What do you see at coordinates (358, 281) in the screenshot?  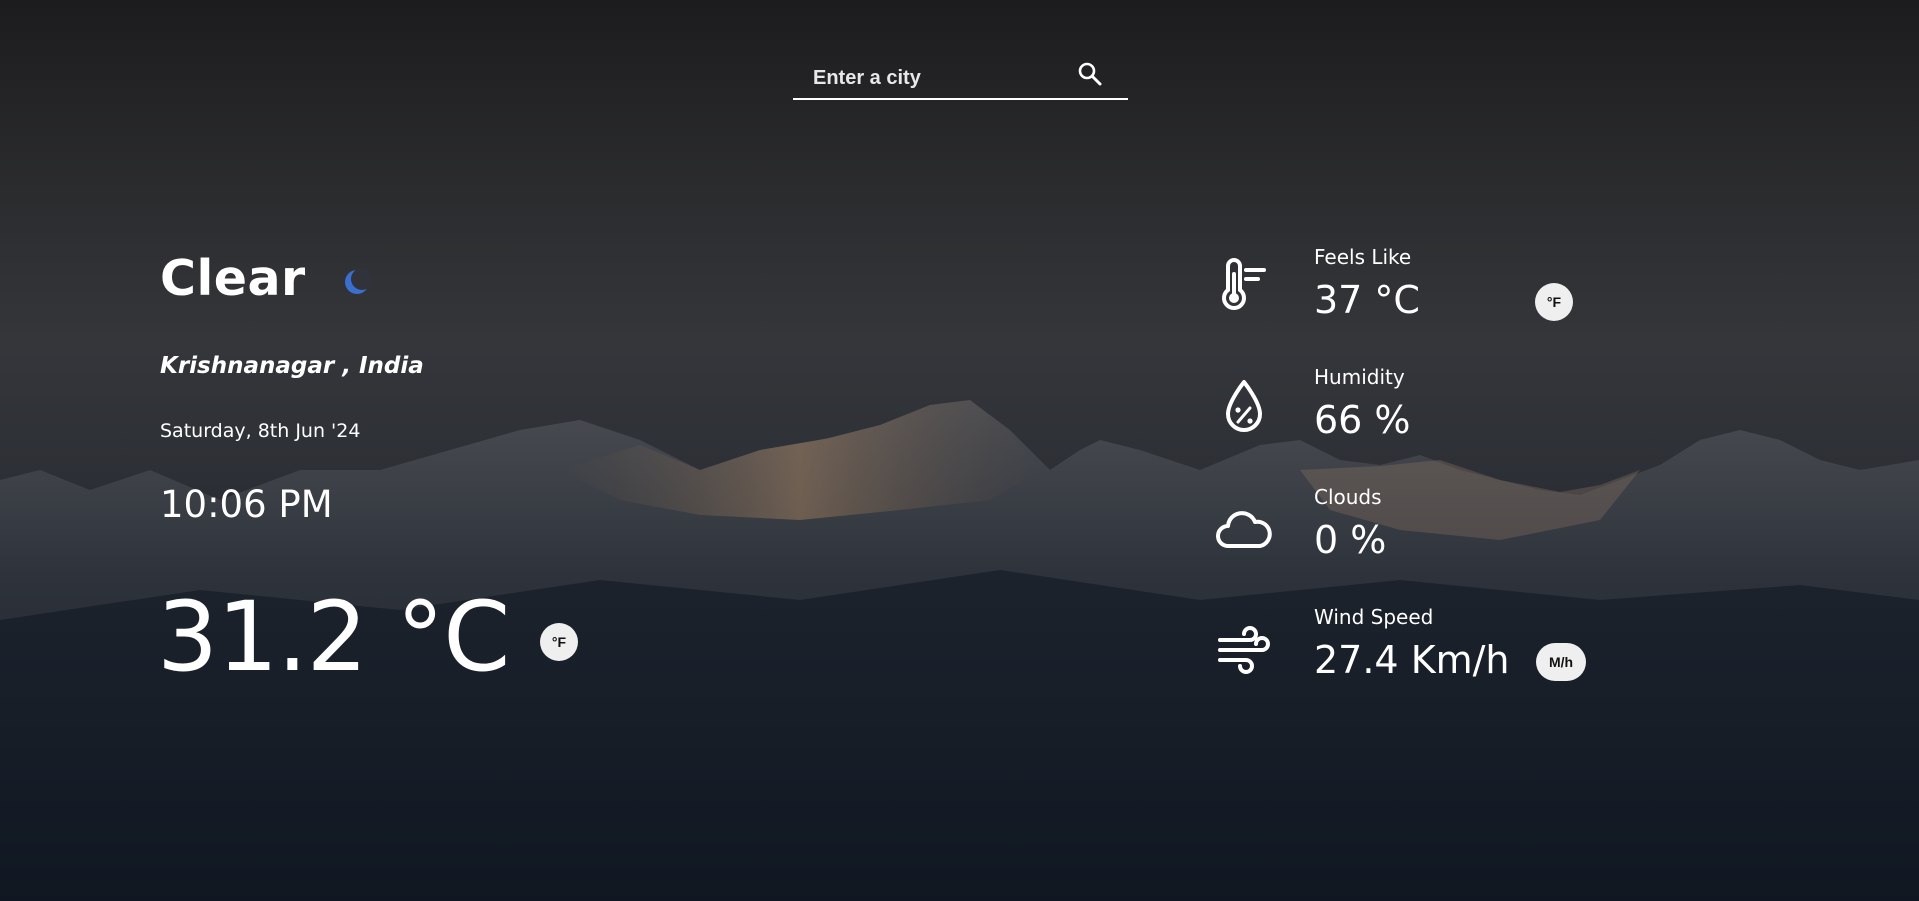 I see `moon-icon` at bounding box center [358, 281].